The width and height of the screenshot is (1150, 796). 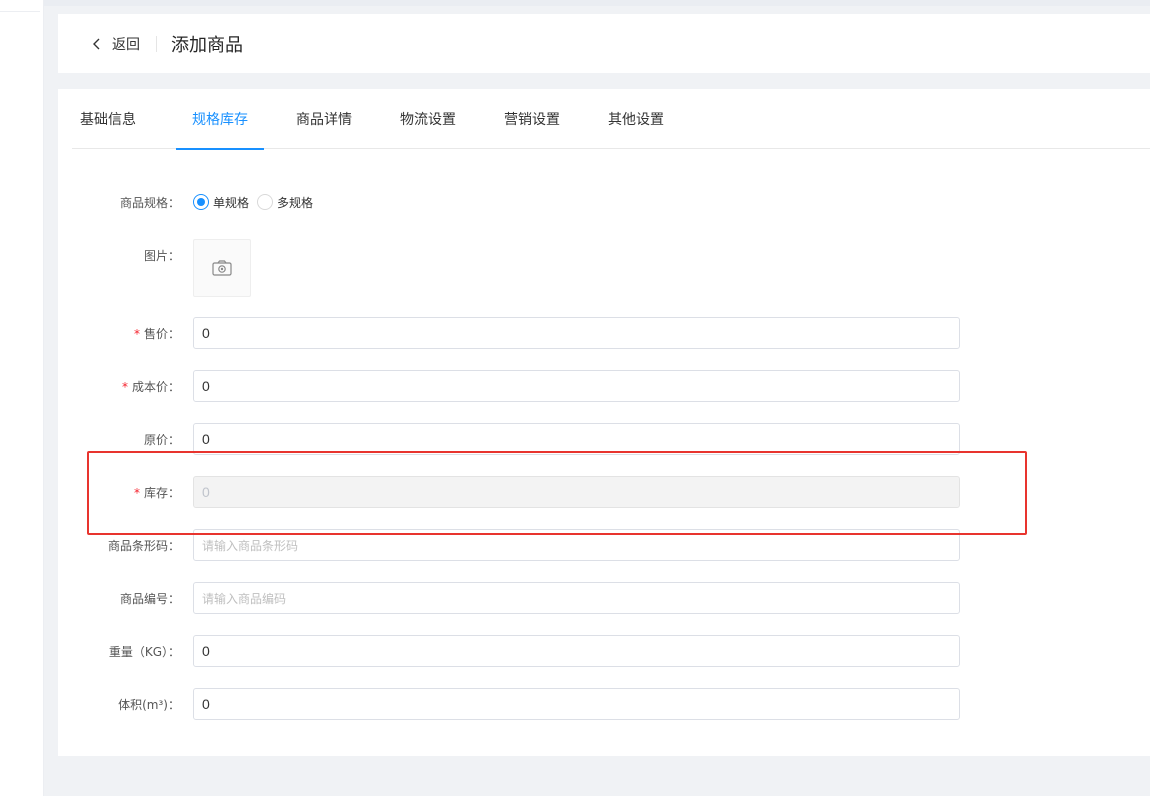 I want to click on original-price-input, so click(x=576, y=439).